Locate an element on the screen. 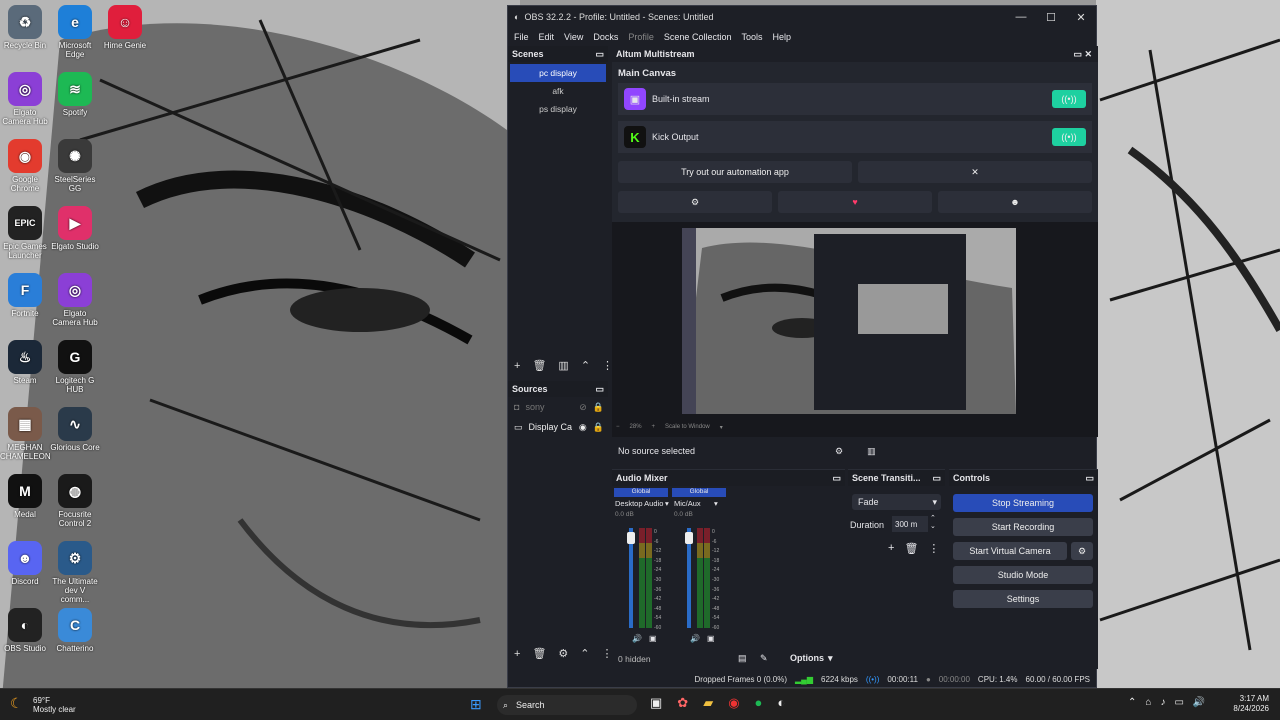 This screenshot has height=720, width=1280. desktop-icon: M Medal is located at coordinates (25, 496).